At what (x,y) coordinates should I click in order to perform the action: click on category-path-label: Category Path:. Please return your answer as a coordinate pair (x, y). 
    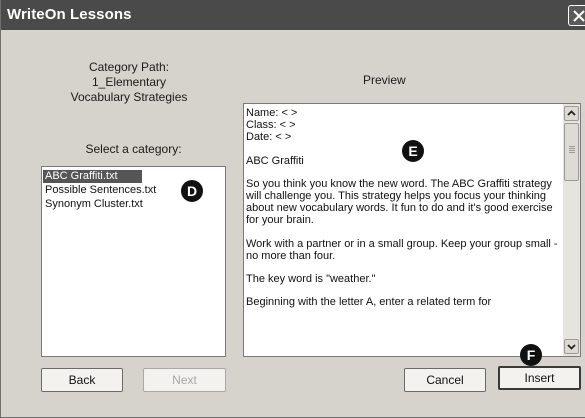
    Looking at the image, I should click on (129, 67).